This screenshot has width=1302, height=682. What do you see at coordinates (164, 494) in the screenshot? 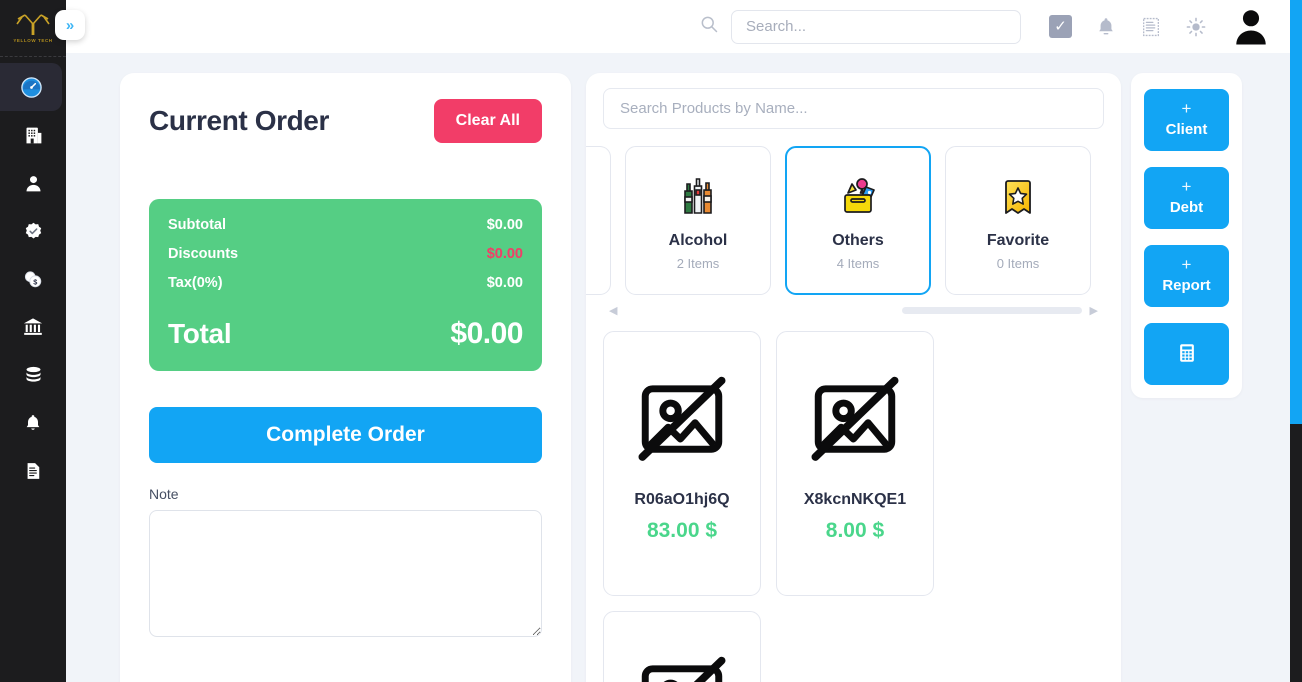
I see `note-label: Note` at bounding box center [164, 494].